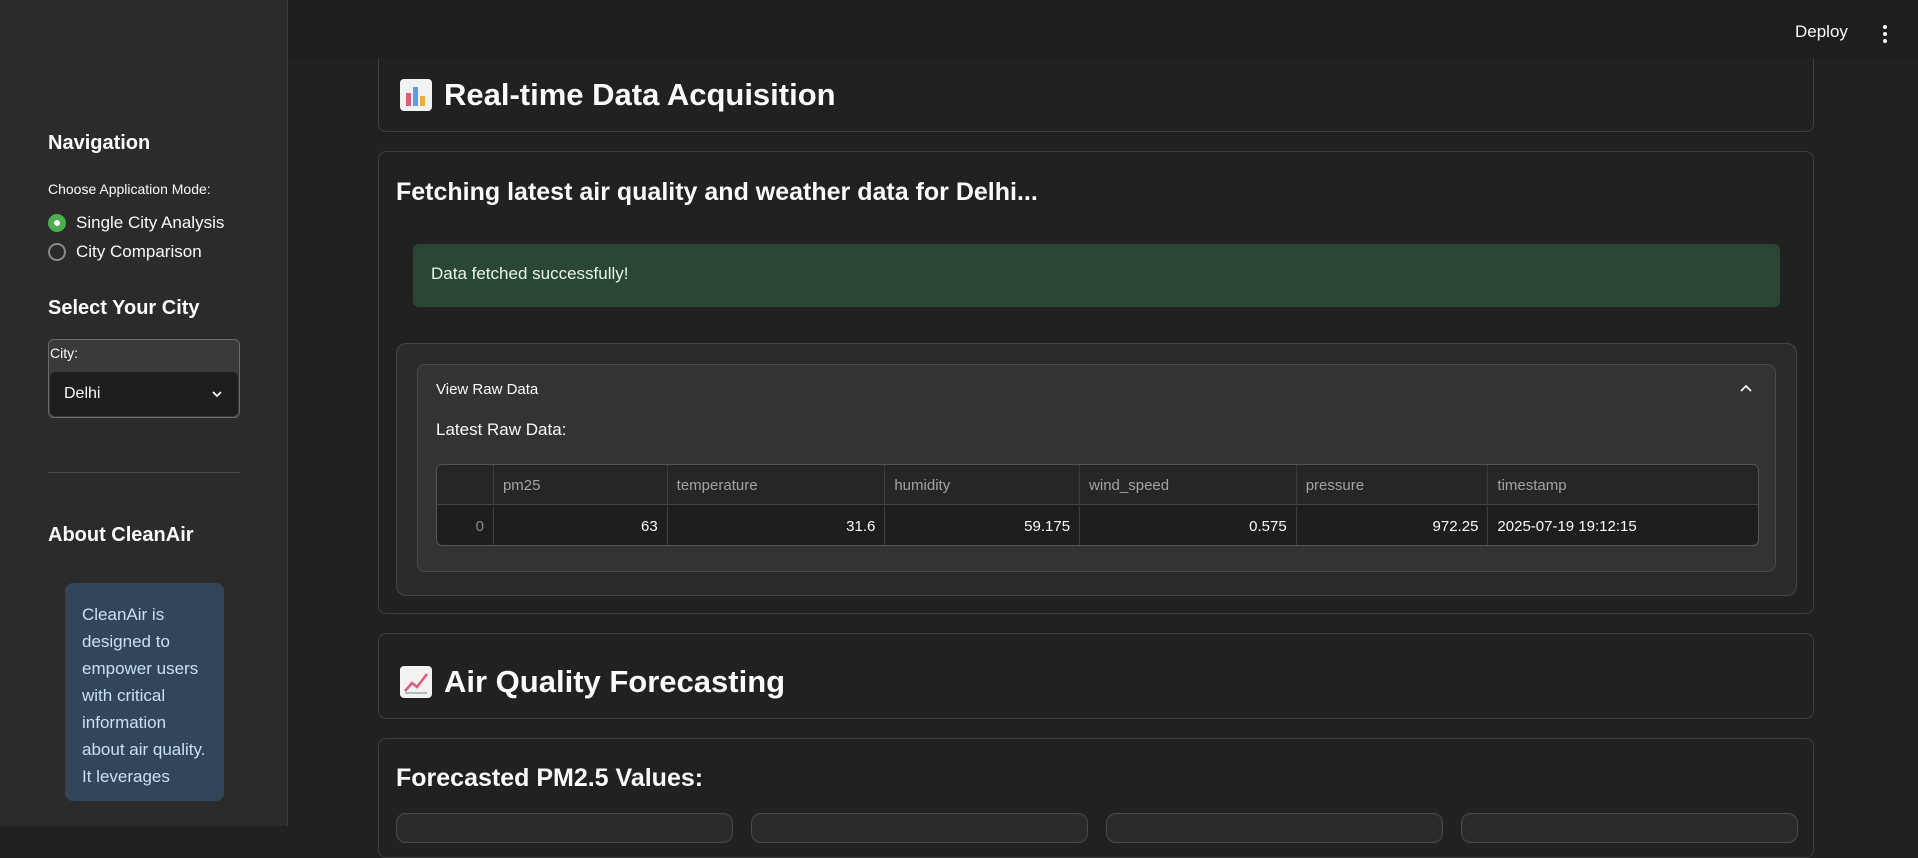  What do you see at coordinates (1188, 485) in the screenshot?
I see `table-header-cell: wind_speed` at bounding box center [1188, 485].